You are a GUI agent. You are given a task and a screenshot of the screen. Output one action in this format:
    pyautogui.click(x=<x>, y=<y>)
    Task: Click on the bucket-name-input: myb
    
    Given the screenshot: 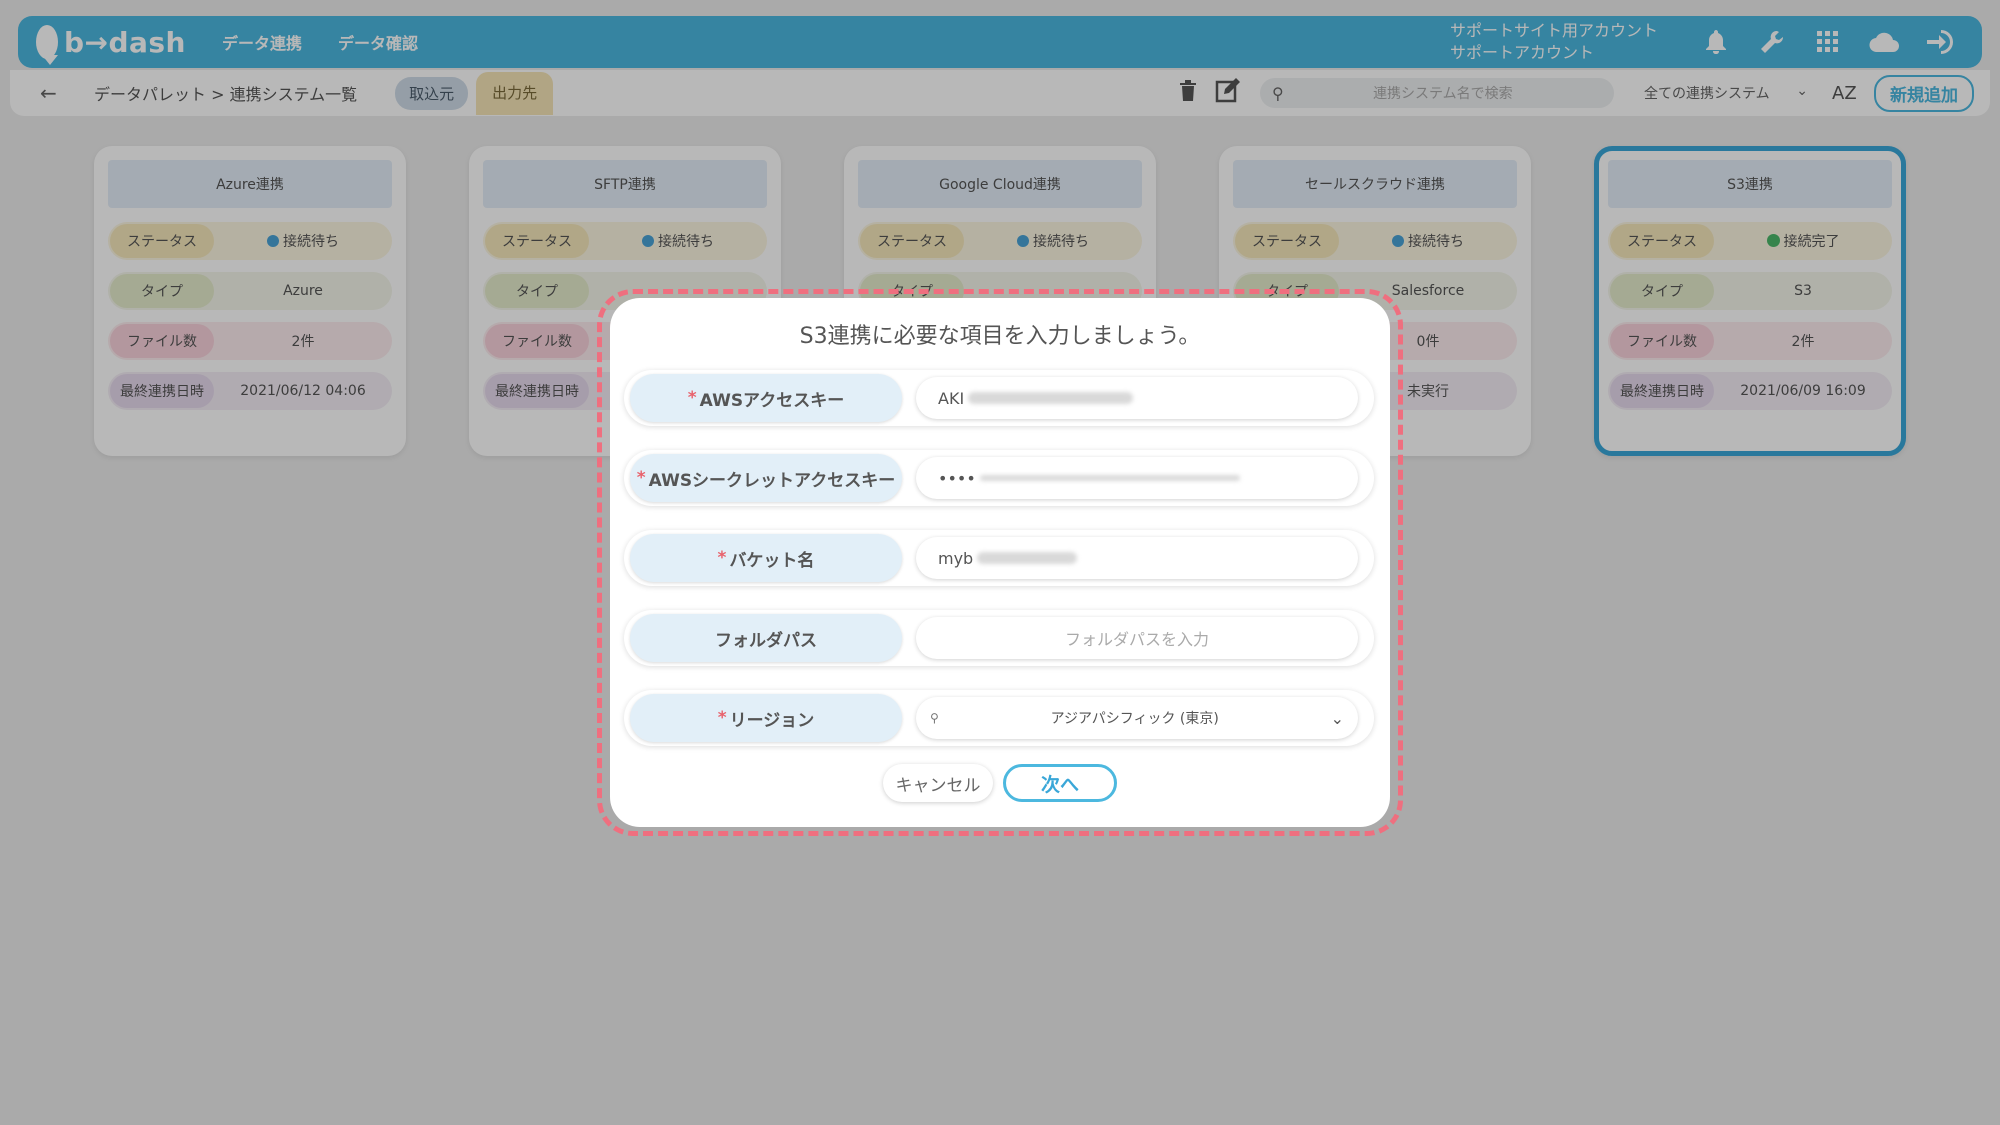 What is the action you would take?
    pyautogui.click(x=1137, y=558)
    